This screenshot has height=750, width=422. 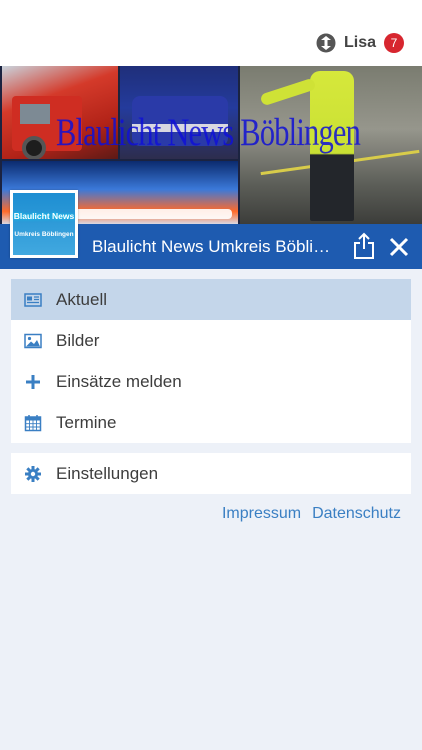 What do you see at coordinates (33, 300) in the screenshot?
I see `newspaper-icon` at bounding box center [33, 300].